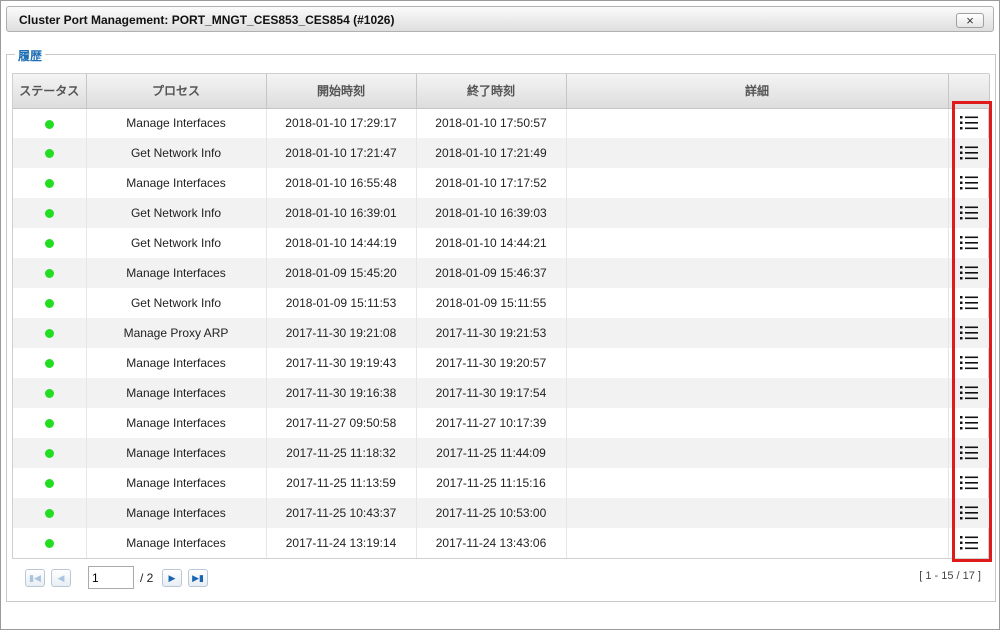 Image resolution: width=1000 pixels, height=630 pixels. What do you see at coordinates (35, 578) in the screenshot?
I see `first-page-icon: ▮◀` at bounding box center [35, 578].